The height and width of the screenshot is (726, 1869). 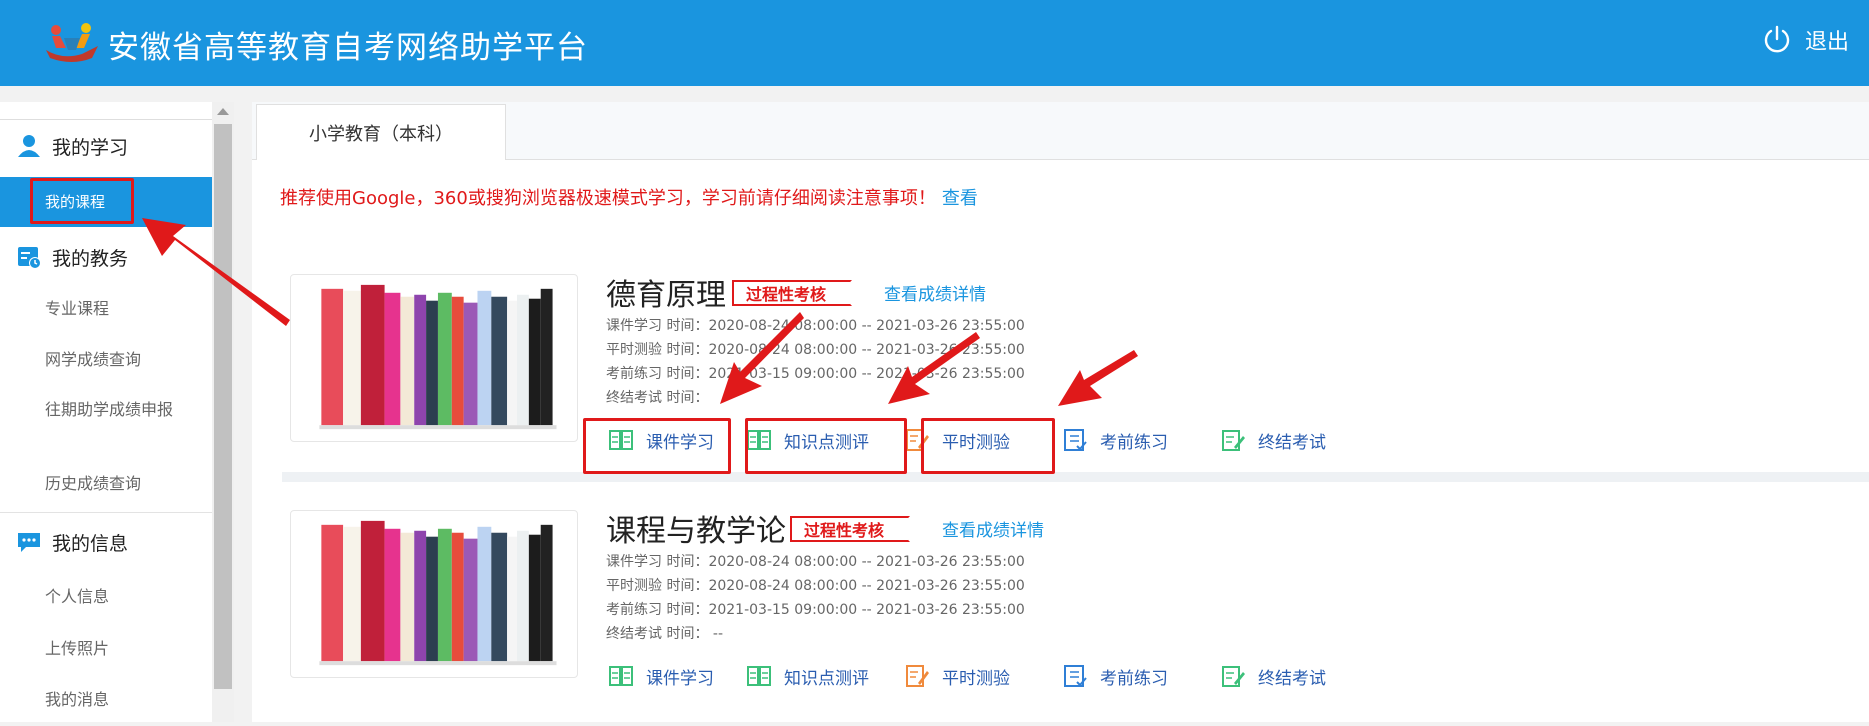 I want to click on action-label: 课件学习, so click(x=680, y=678).